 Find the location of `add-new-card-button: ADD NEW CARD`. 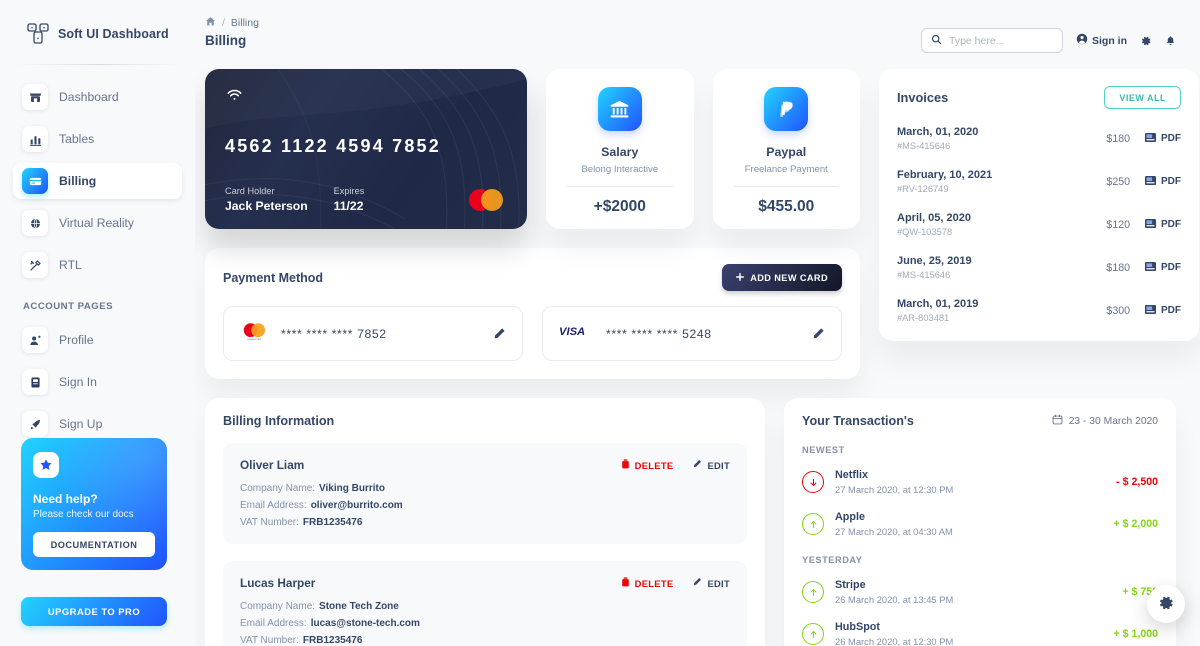

add-new-card-button: ADD NEW CARD is located at coordinates (782, 277).